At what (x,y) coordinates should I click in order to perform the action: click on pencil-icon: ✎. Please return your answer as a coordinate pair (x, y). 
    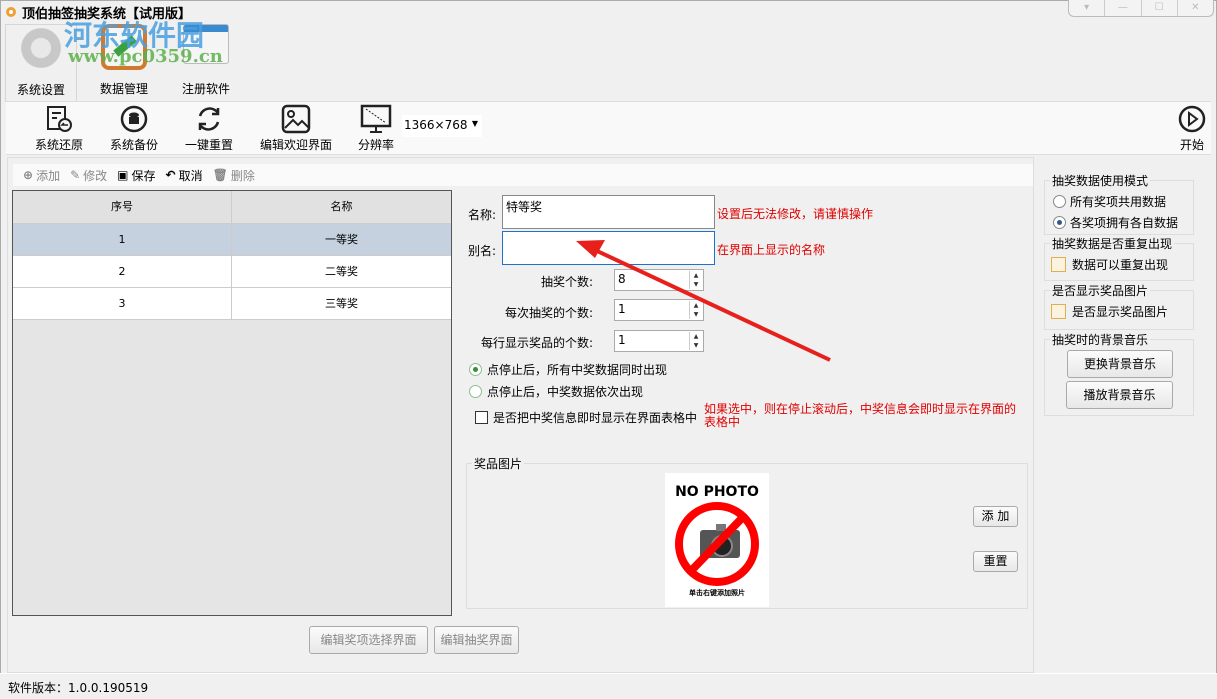
    Looking at the image, I should click on (75, 175).